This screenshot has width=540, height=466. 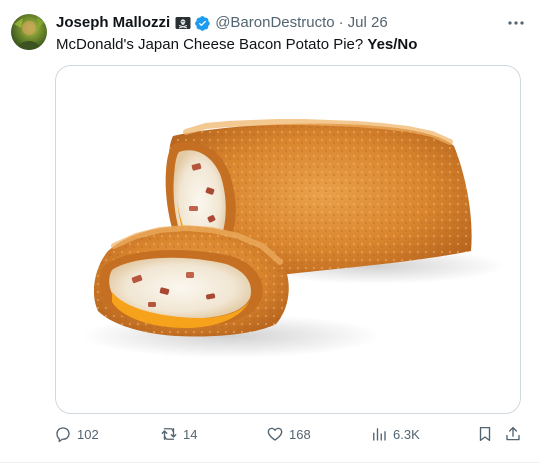 What do you see at coordinates (274, 23) in the screenshot?
I see `author-handle: @BaronDestructo` at bounding box center [274, 23].